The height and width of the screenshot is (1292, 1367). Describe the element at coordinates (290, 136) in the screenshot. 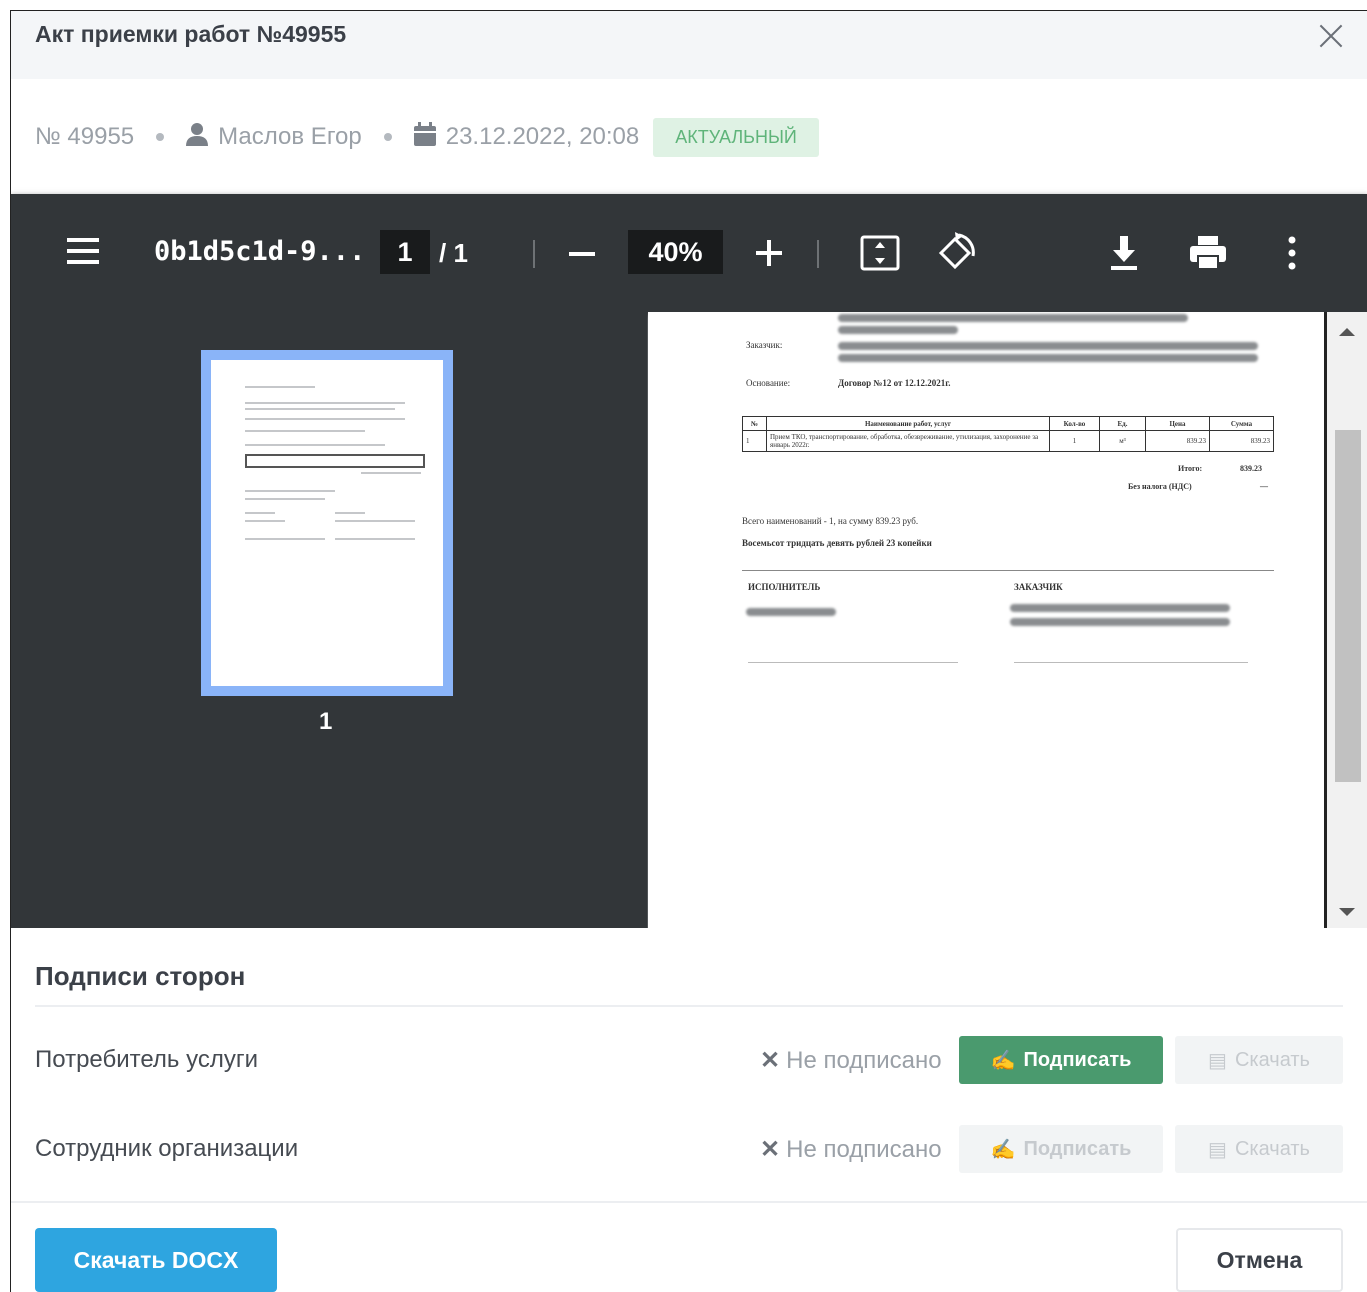

I see `document-author: Маслов Егор` at that location.